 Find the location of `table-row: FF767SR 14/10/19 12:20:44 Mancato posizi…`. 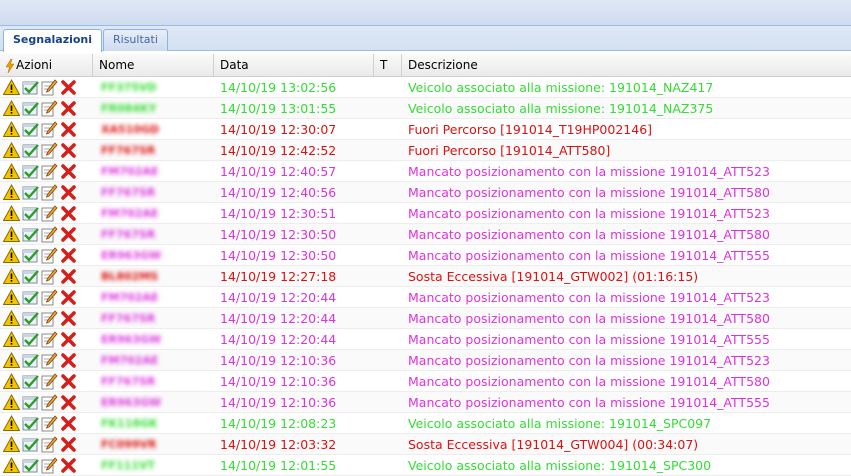

table-row: FF767SR 14/10/19 12:20:44 Mancato posizi… is located at coordinates (425, 318).